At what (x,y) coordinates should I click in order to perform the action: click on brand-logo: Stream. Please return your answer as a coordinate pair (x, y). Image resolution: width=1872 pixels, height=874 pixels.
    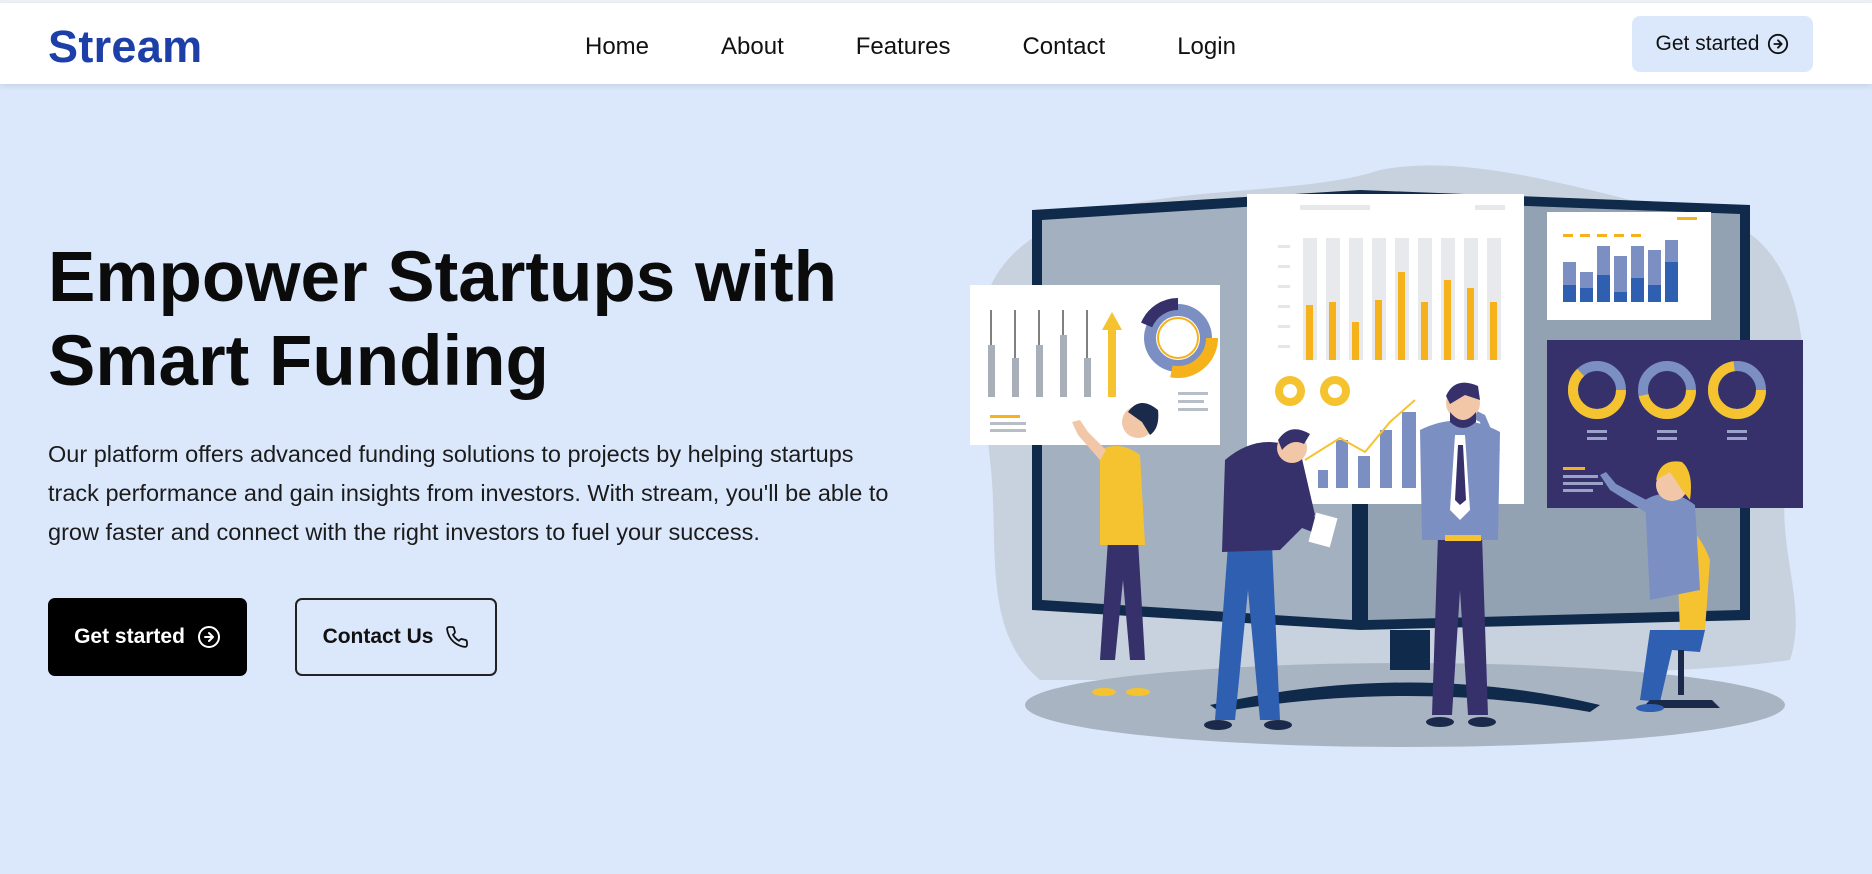
    Looking at the image, I should click on (125, 47).